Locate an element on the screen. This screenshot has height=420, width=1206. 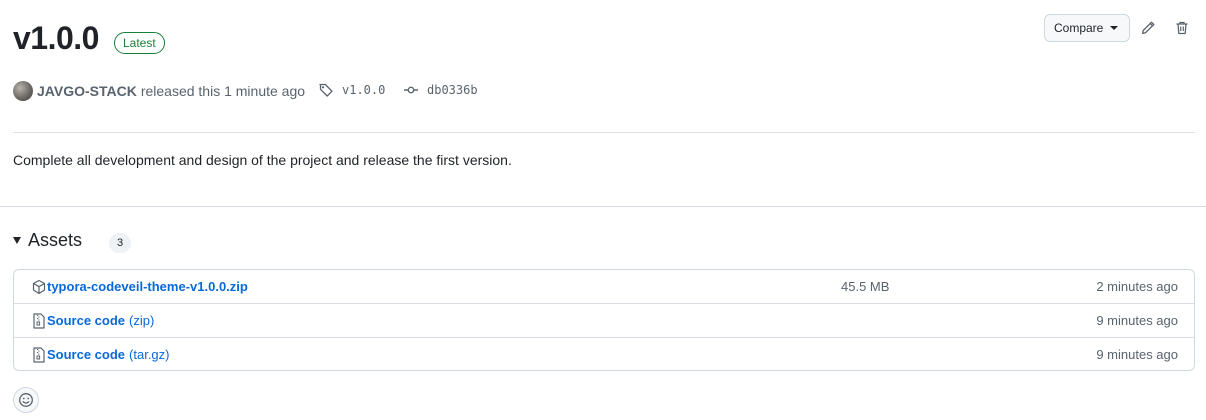
assets-toggle: Assets is located at coordinates (47, 240).